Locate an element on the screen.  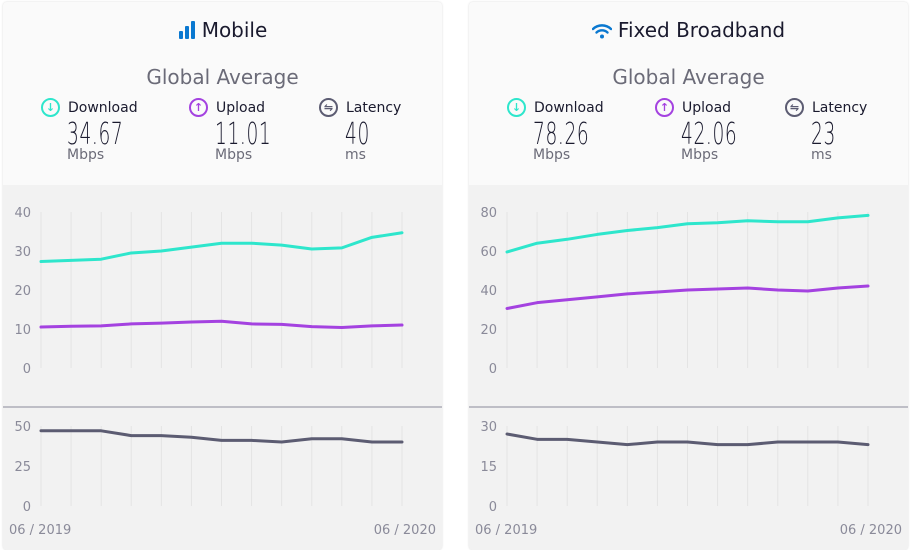
metric-upload: ↑ Upload 42.06 Mbps is located at coordinates (713, 130).